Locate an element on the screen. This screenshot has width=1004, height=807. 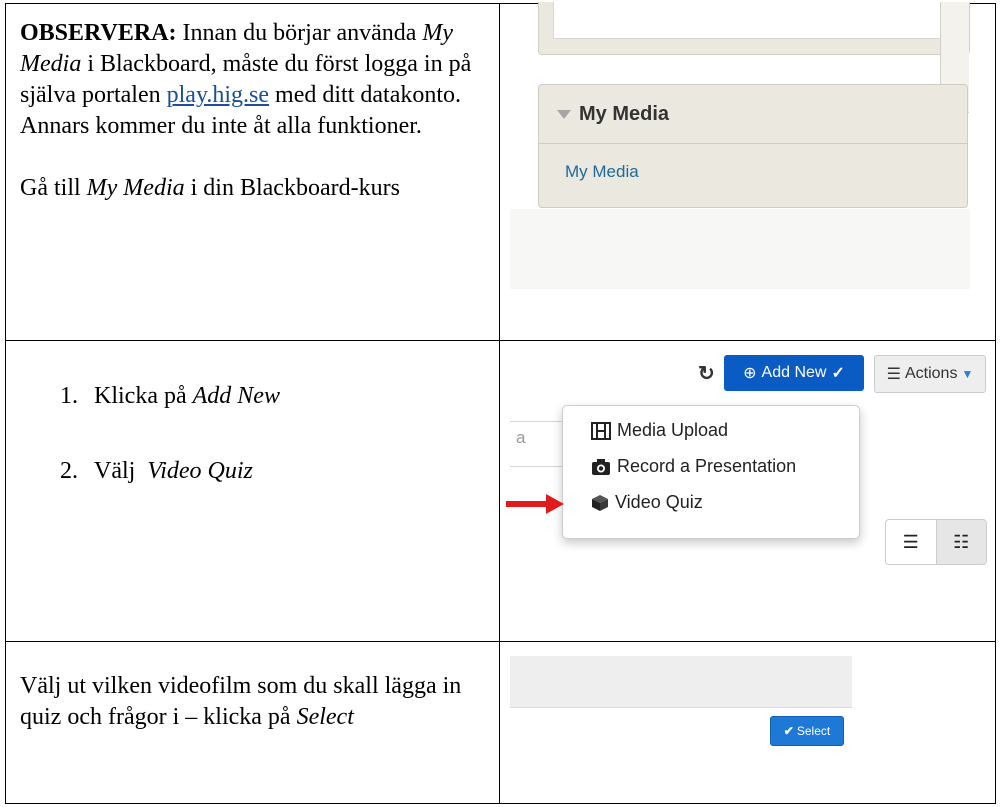
menu-item-label: Media Upload is located at coordinates (673, 430).